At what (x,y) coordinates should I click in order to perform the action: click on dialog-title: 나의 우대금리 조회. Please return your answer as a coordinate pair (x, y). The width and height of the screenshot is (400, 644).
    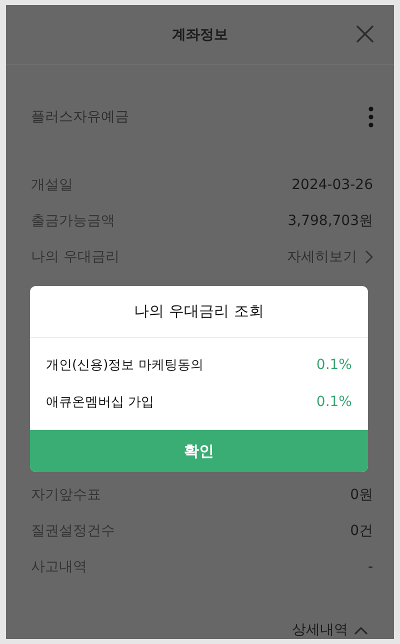
    Looking at the image, I should click on (199, 312).